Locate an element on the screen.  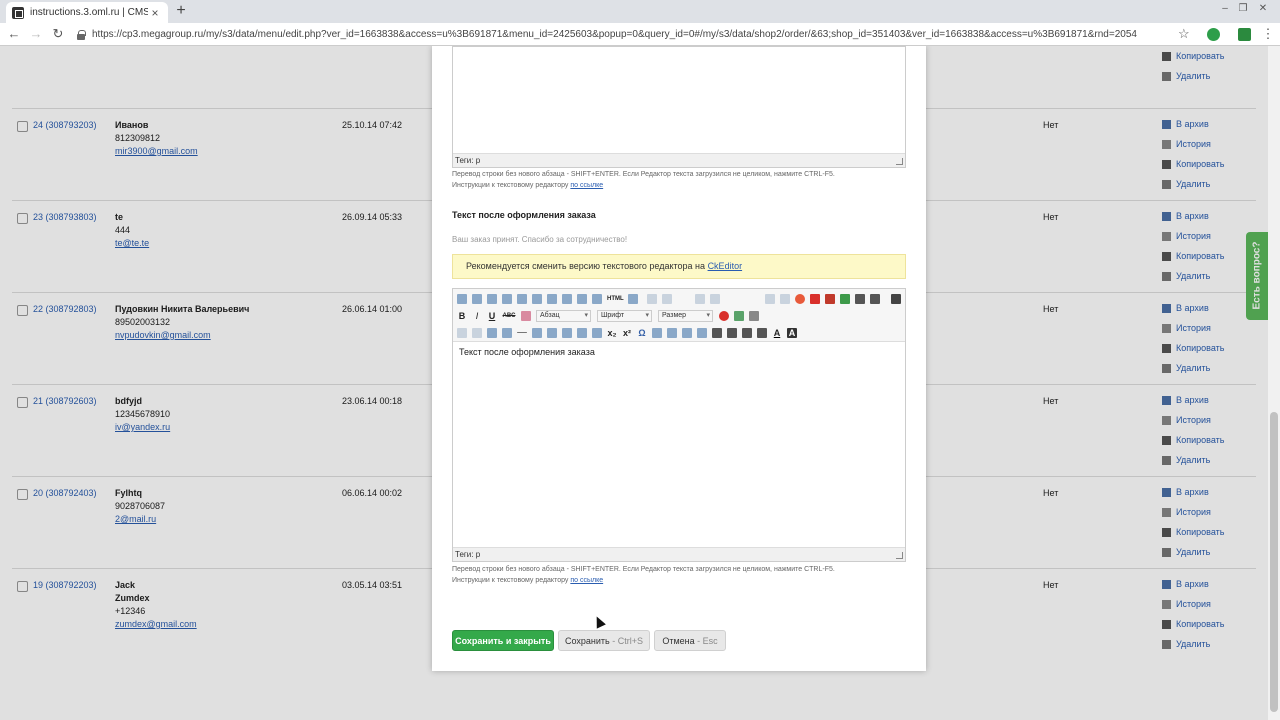
editor-toolbar-row-3: x₂ x² Ω A A is located at coordinates (679, 332).